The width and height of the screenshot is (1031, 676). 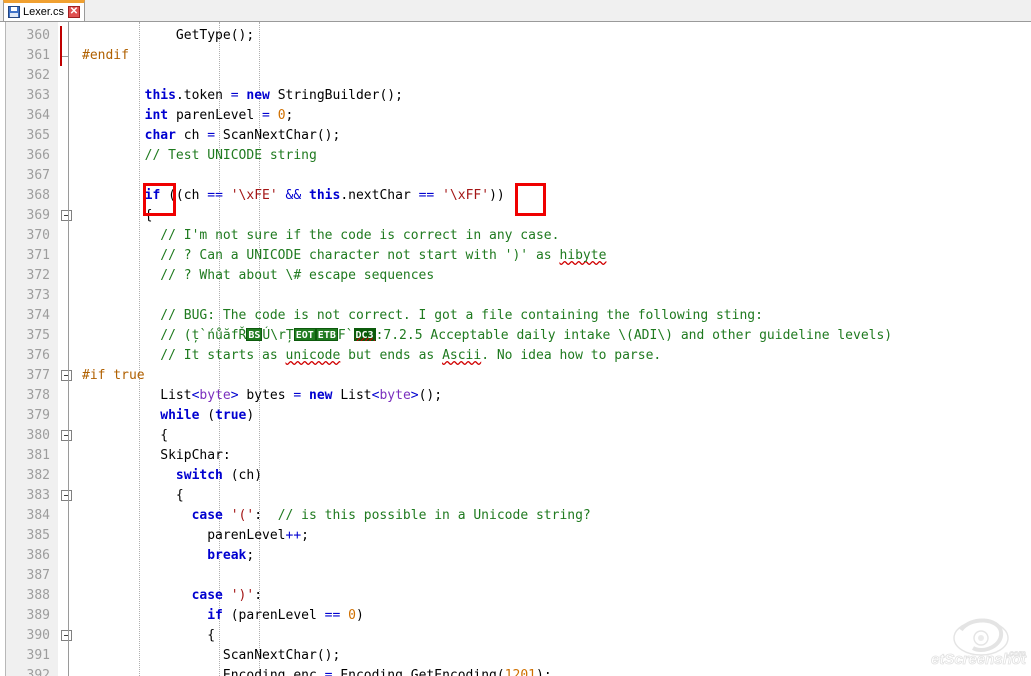 I want to click on line-number: 372, so click(x=38, y=275).